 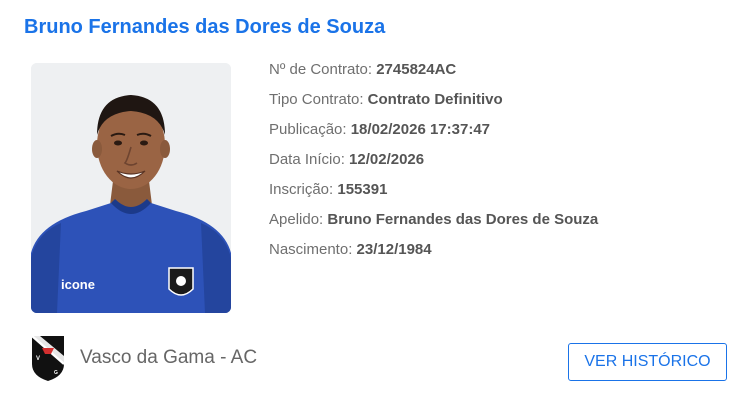 I want to click on detail-label: Tipo Contrato:, so click(x=318, y=99).